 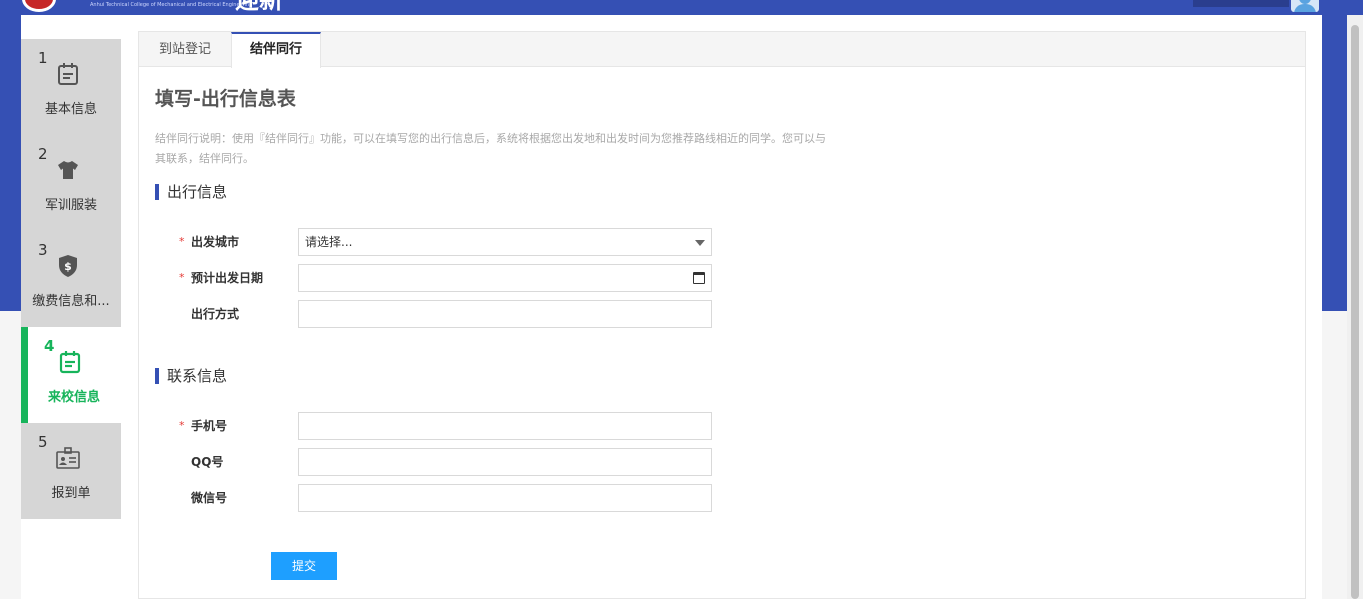 I want to click on tab-travel-together: 结伴同行, so click(x=276, y=50).